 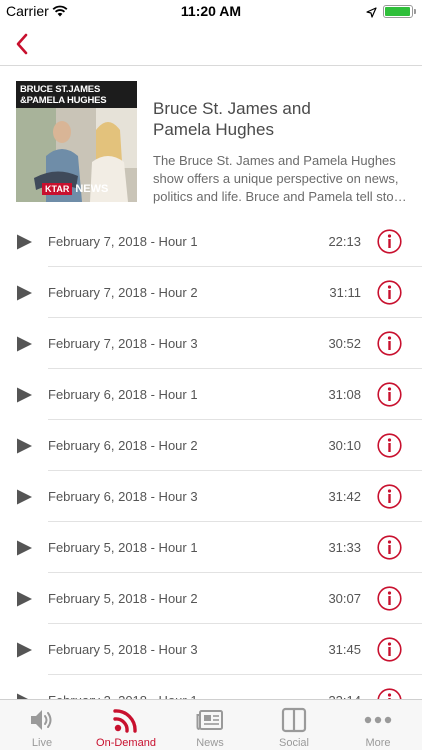 I want to click on battery-tip, so click(x=415, y=11).